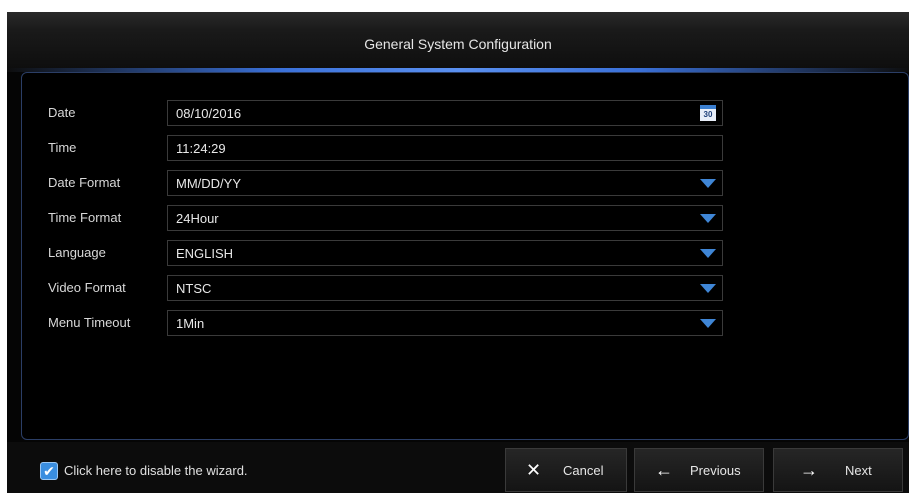 The image size is (909, 493). I want to click on language-value: ENGLISH, so click(205, 253).